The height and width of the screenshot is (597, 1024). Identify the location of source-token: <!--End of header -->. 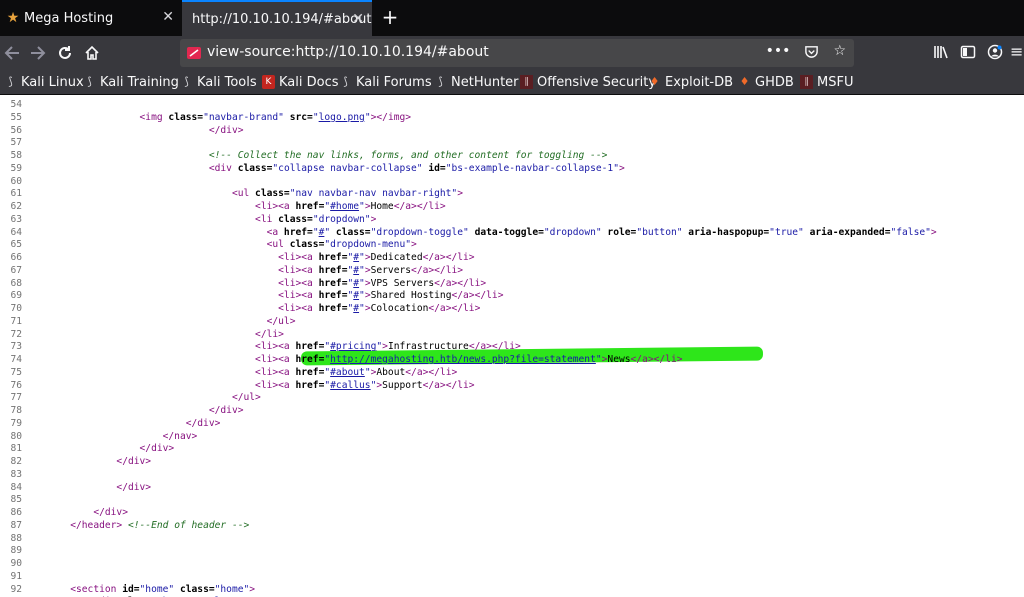
(188, 525).